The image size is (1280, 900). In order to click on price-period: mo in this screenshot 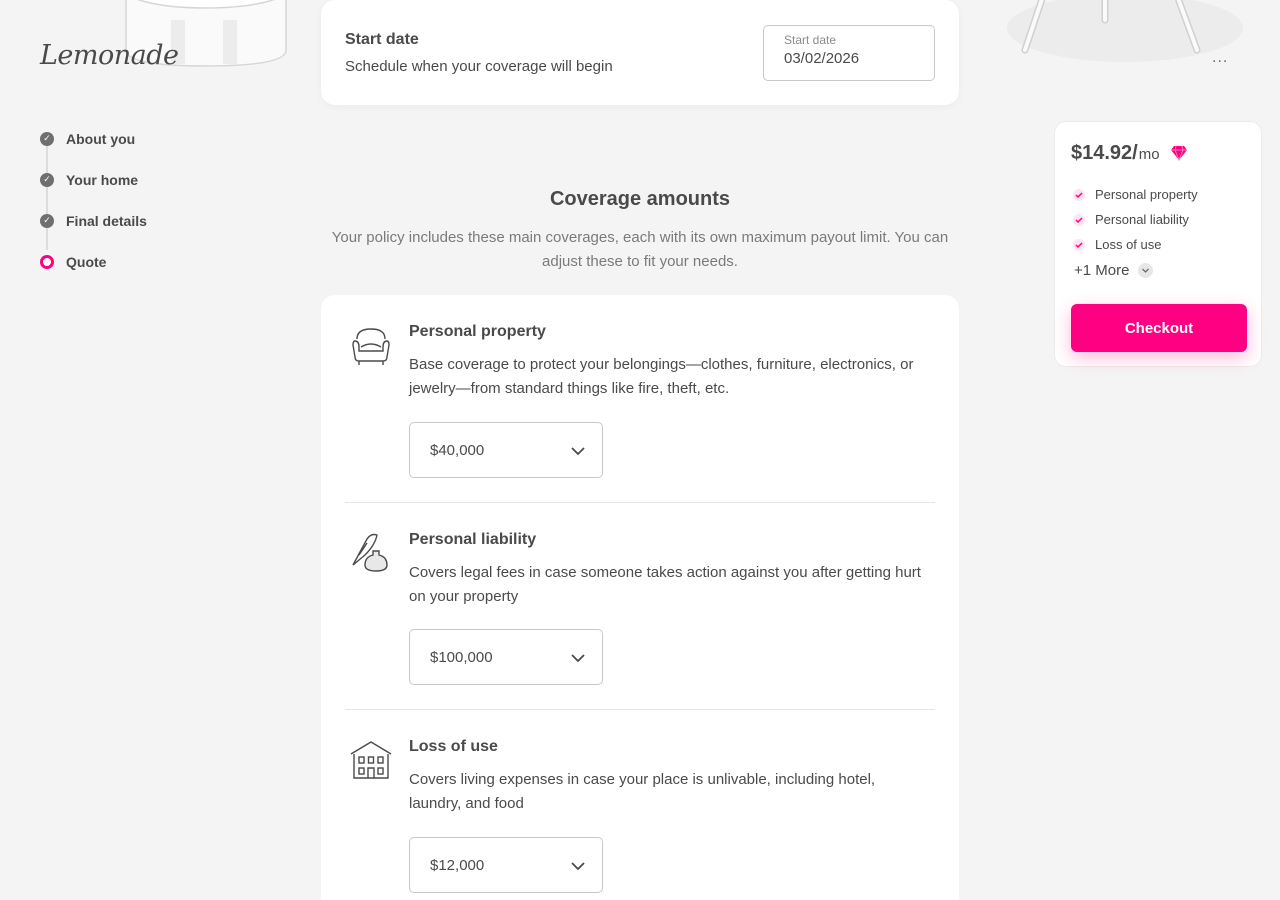, I will do `click(1149, 154)`.